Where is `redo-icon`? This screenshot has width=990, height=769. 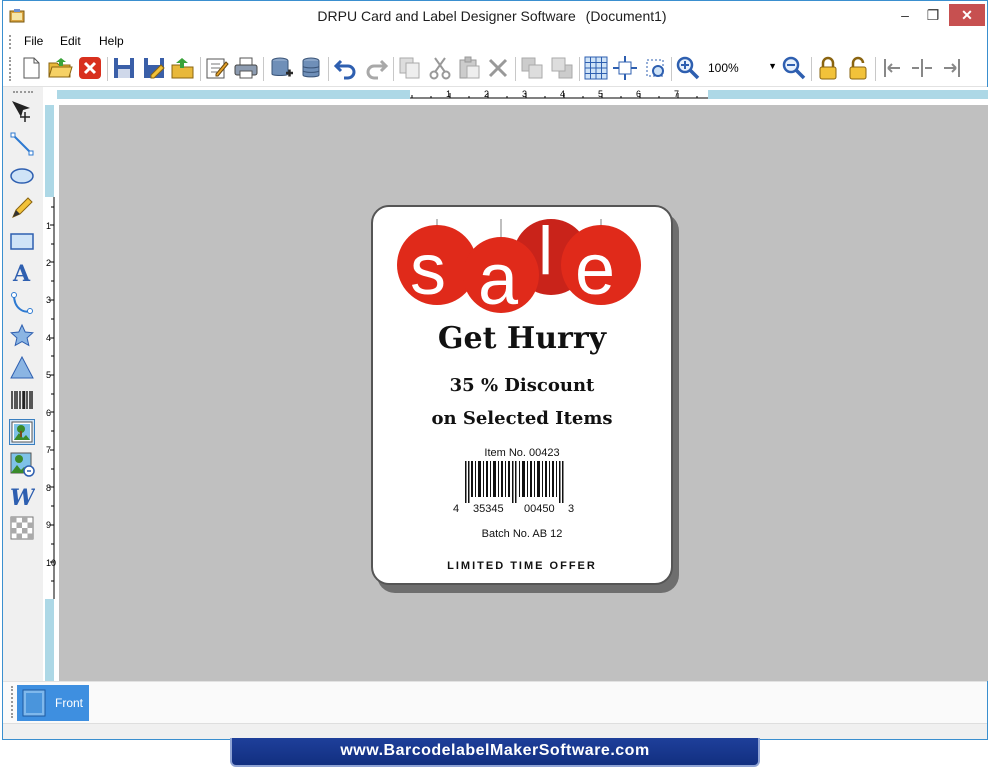
redo-icon is located at coordinates (376, 68).